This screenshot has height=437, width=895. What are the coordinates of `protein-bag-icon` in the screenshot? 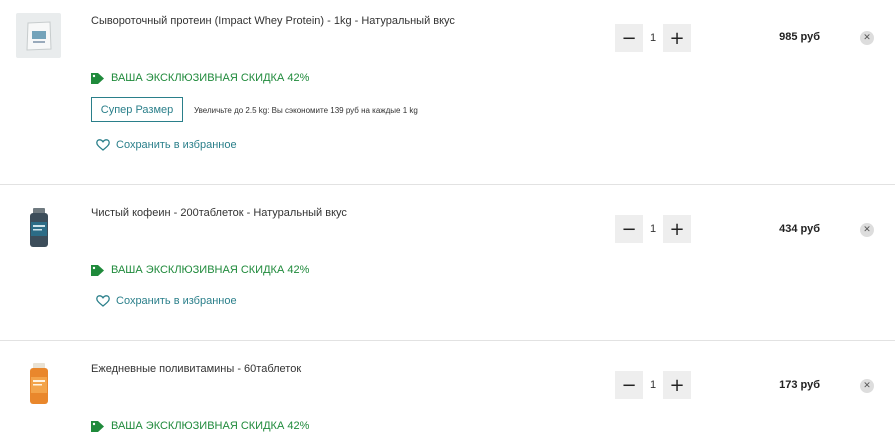 It's located at (38, 35).